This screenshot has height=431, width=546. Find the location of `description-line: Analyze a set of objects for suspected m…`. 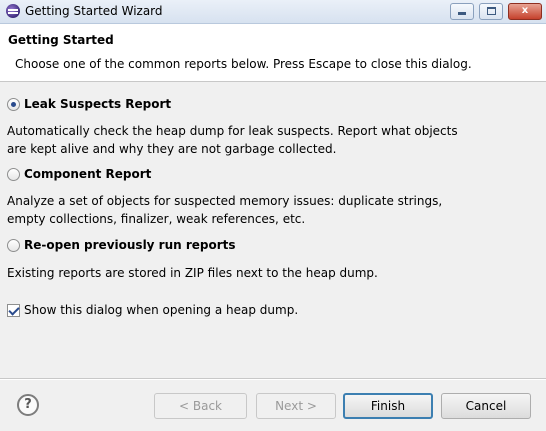

description-line: Analyze a set of objects for suspected m… is located at coordinates (225, 201).